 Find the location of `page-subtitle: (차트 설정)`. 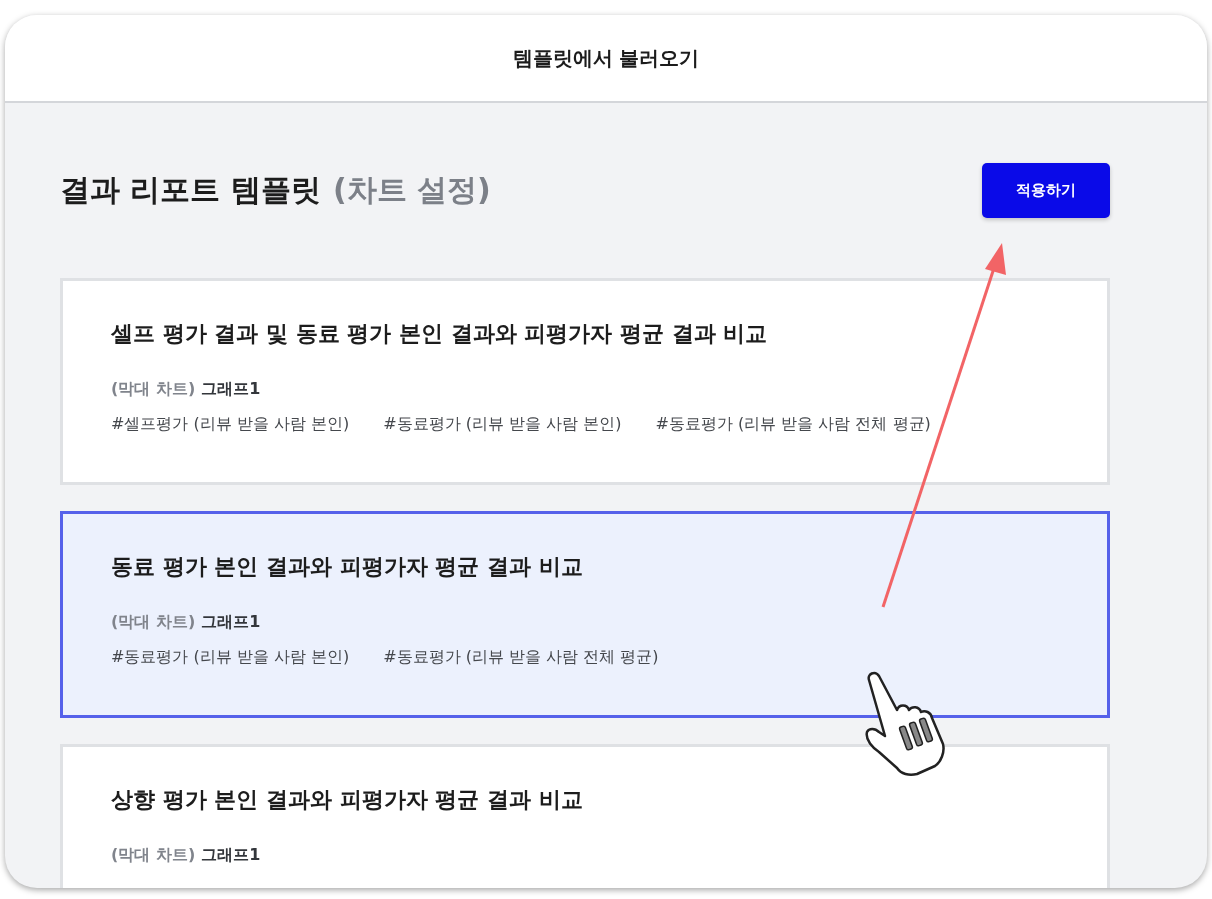

page-subtitle: (차트 설정) is located at coordinates (411, 190).